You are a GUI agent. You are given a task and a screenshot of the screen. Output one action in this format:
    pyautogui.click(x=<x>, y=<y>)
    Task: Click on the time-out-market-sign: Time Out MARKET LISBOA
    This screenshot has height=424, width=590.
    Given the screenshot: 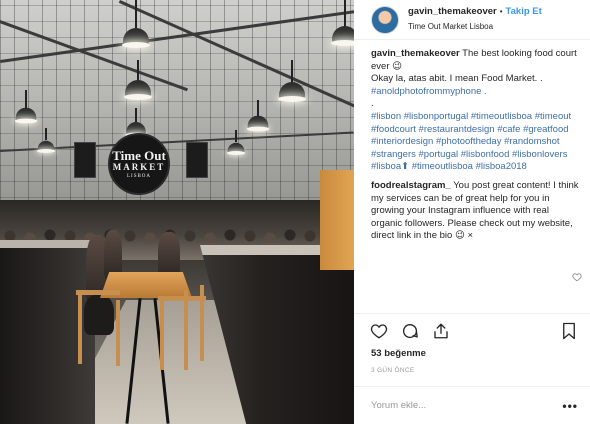 What is the action you would take?
    pyautogui.click(x=139, y=164)
    